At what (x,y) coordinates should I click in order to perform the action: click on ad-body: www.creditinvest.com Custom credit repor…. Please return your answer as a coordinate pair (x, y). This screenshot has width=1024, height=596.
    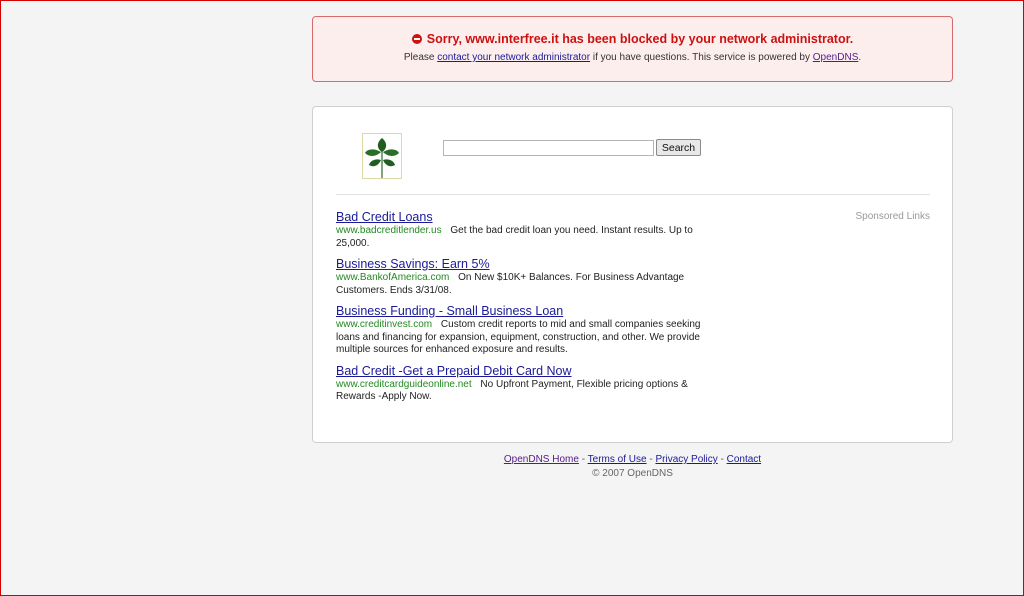
    Looking at the image, I should click on (521, 338).